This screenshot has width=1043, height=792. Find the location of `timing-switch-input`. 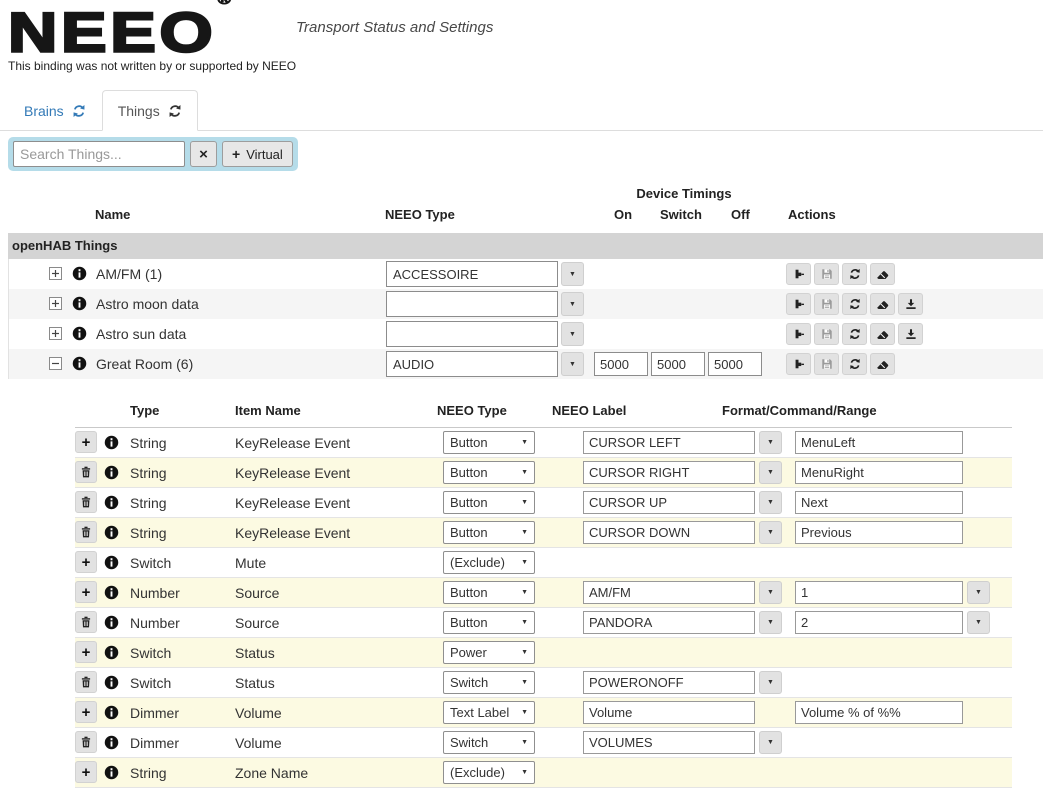

timing-switch-input is located at coordinates (678, 364).